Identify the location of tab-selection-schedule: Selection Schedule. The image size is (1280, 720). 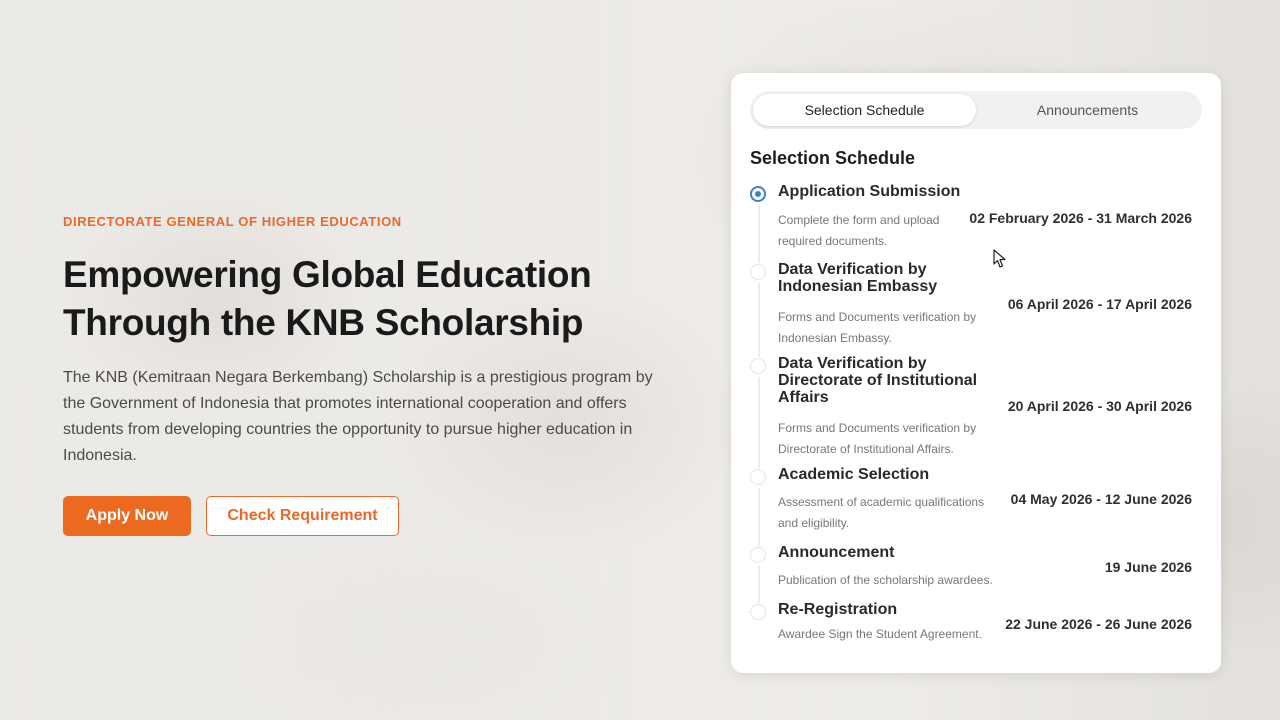
(864, 110).